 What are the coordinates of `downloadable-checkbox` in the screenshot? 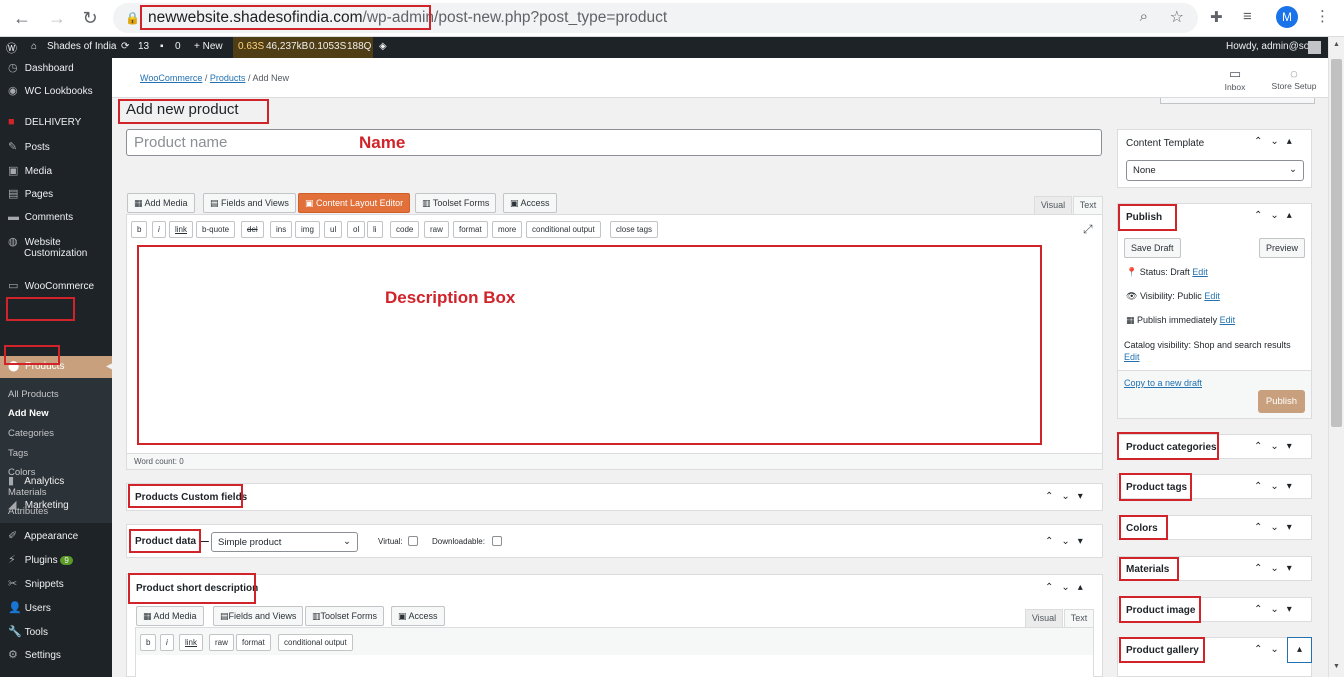 It's located at (497, 541).